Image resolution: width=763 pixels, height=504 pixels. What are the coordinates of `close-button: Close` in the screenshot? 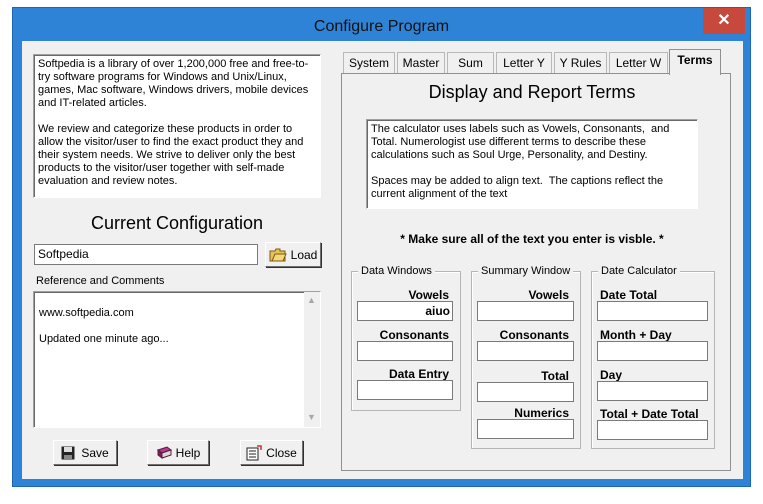 It's located at (271, 452).